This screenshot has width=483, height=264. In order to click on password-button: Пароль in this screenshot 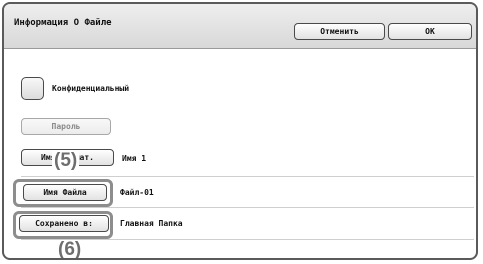, I will do `click(66, 126)`.